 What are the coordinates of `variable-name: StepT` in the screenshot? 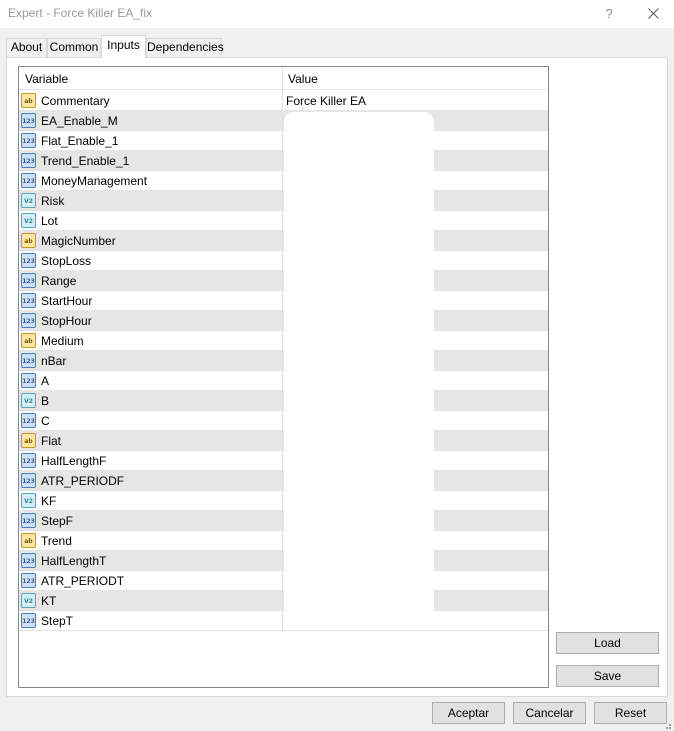 It's located at (57, 621).